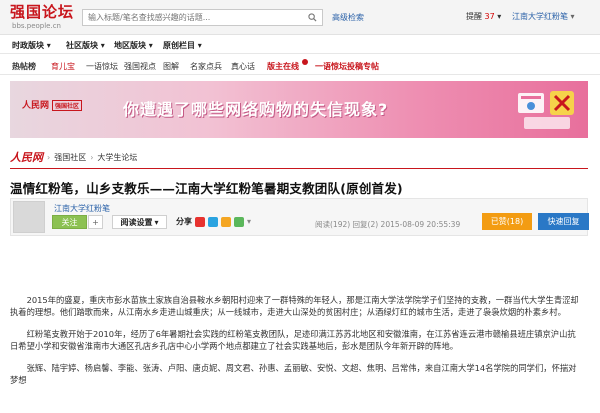  Describe the element at coordinates (300, 44) in the screenshot. I see `main-nav: 时政版块 ▾ 社区版块 ▾ 地区版块 ▾ 原创栏目 ▾` at that location.